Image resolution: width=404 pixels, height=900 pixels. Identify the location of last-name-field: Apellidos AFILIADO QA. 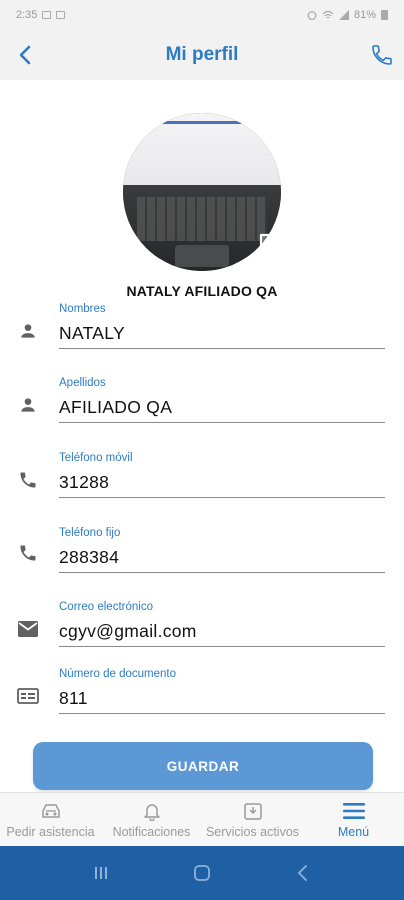
(202, 407).